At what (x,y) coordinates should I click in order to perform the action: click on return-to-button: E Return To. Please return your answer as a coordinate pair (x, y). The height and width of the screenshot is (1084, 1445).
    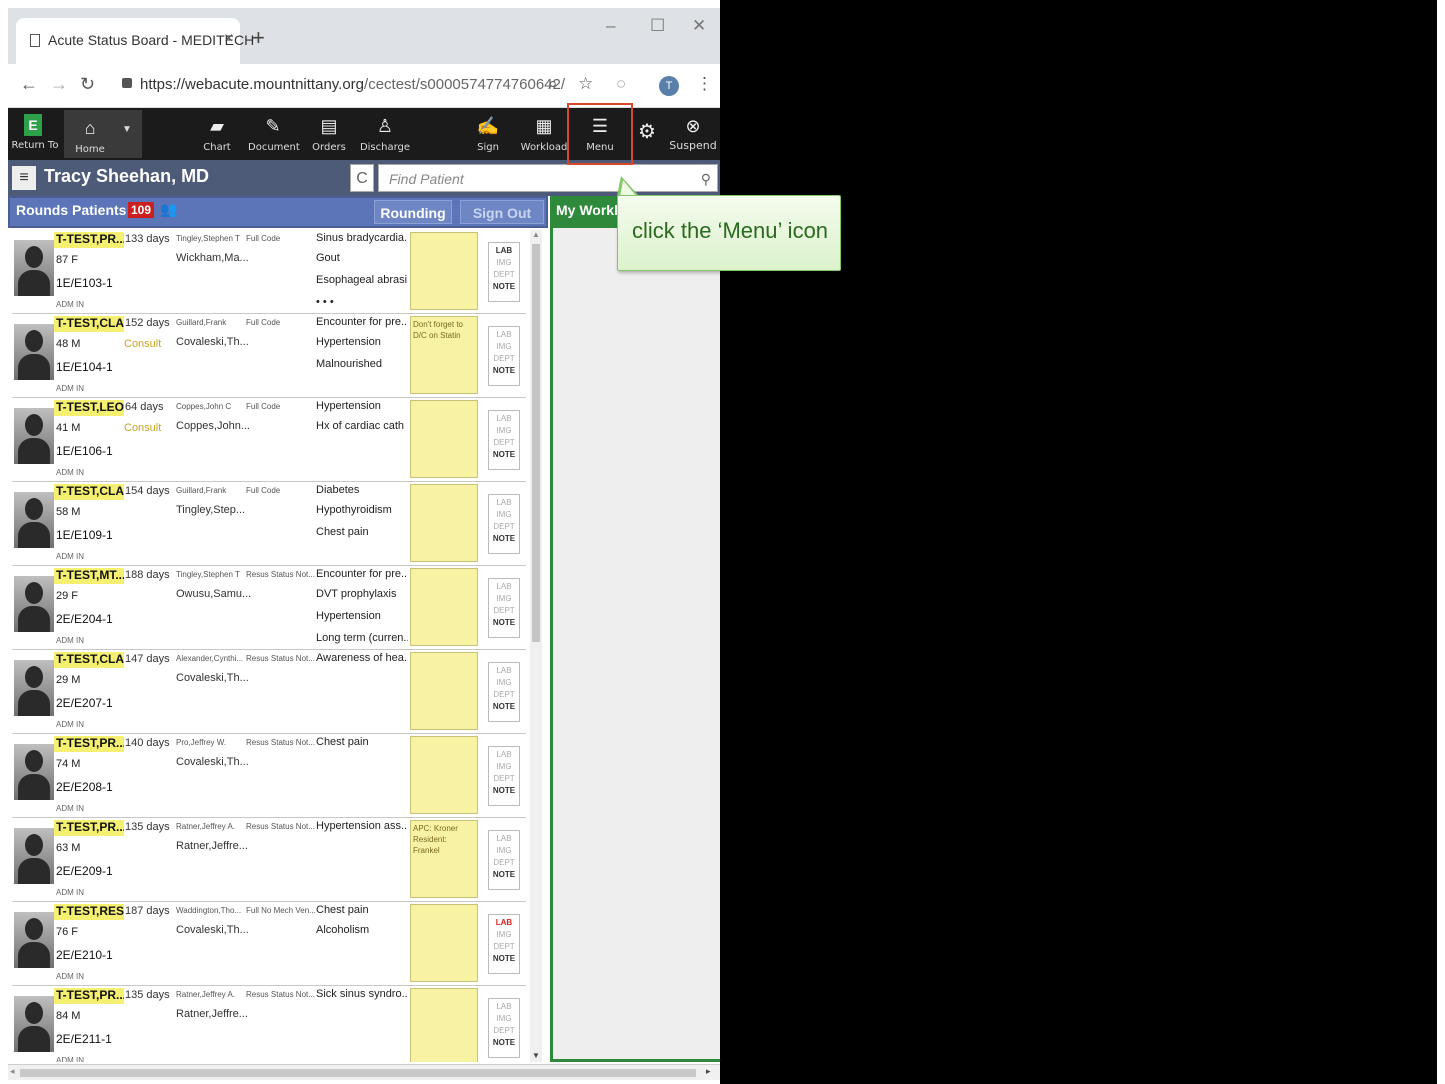
    Looking at the image, I should click on (35, 134).